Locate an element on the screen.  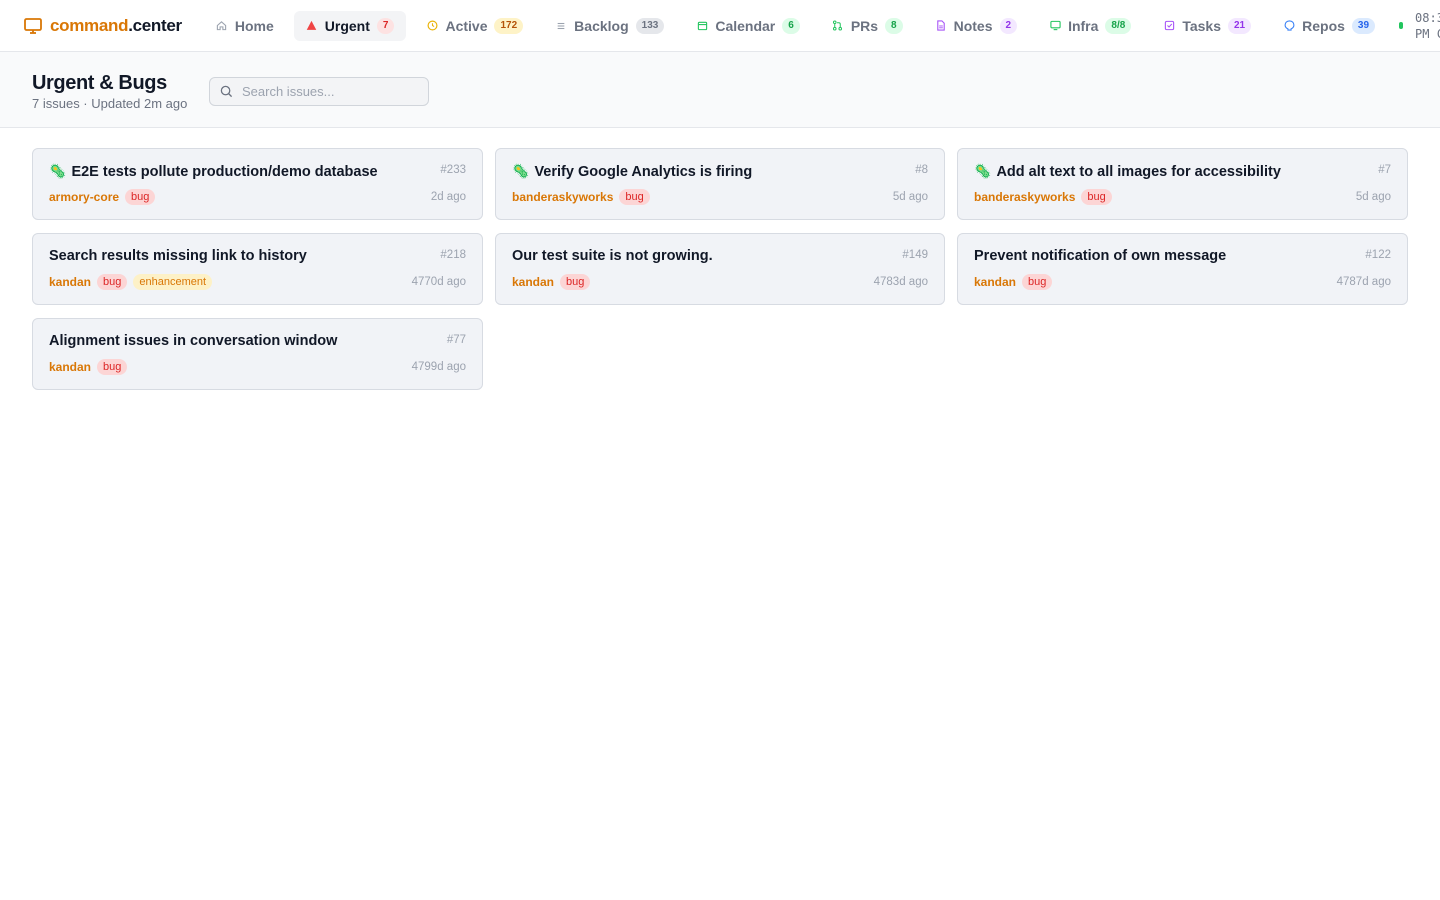
nav-label: Infra is located at coordinates (1083, 25).